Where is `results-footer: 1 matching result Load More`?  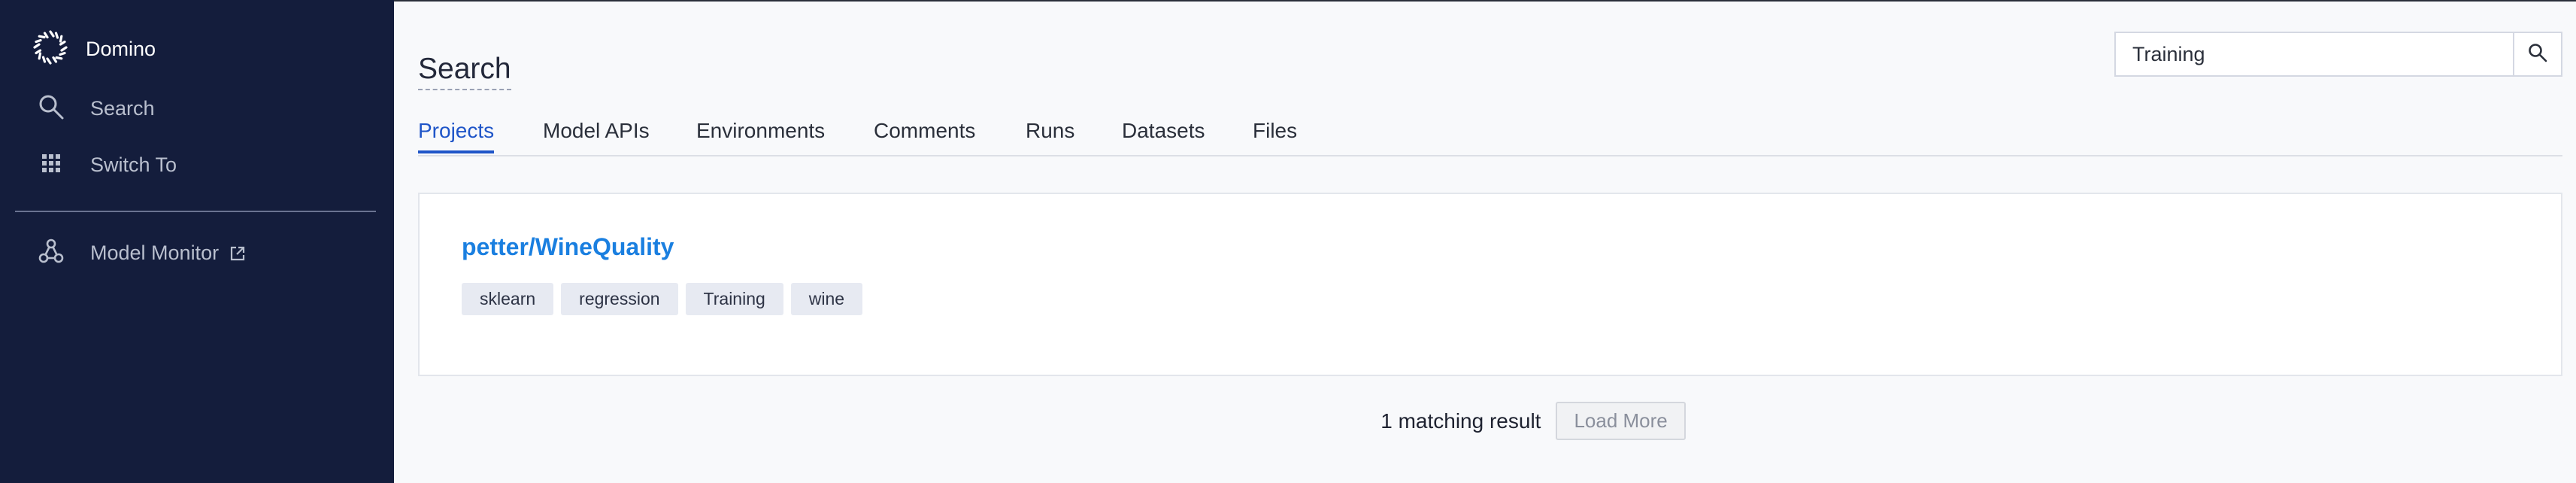
results-footer: 1 matching result Load More is located at coordinates (1485, 421).